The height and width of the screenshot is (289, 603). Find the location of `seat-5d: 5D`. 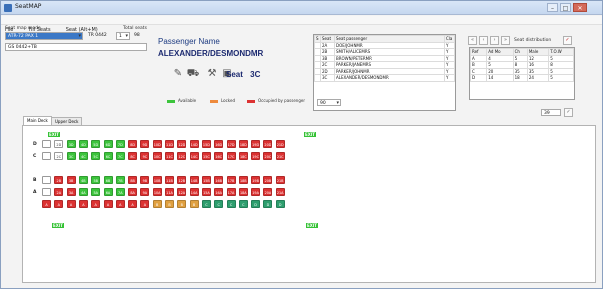

seat-5d: 5D is located at coordinates (96, 144).